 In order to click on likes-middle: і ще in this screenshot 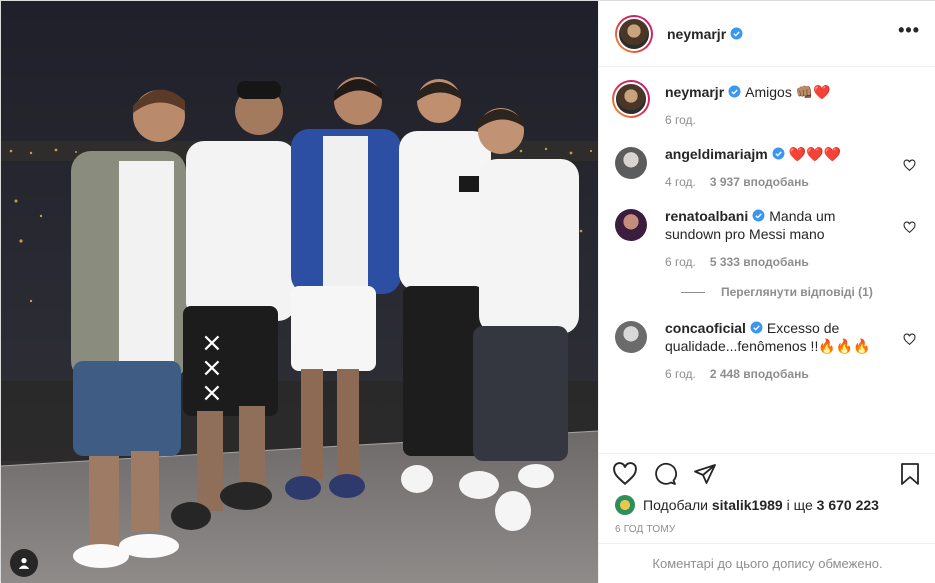, I will do `click(799, 505)`.